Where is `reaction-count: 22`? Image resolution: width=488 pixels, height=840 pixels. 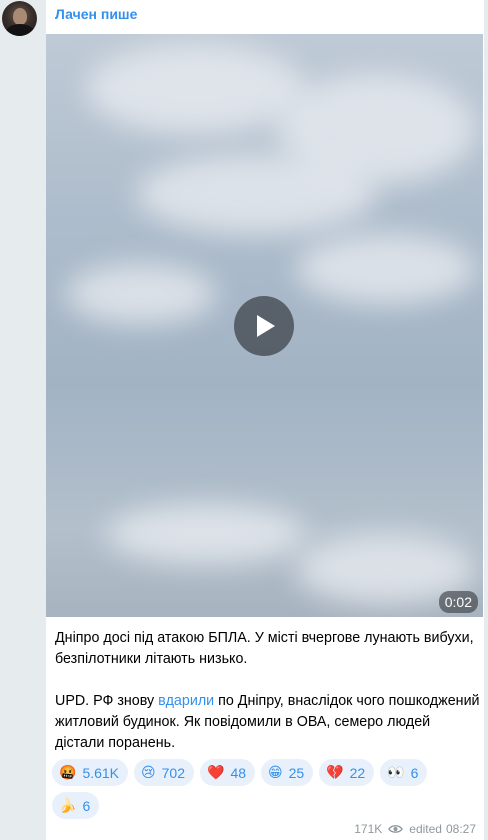 reaction-count: 22 is located at coordinates (357, 772).